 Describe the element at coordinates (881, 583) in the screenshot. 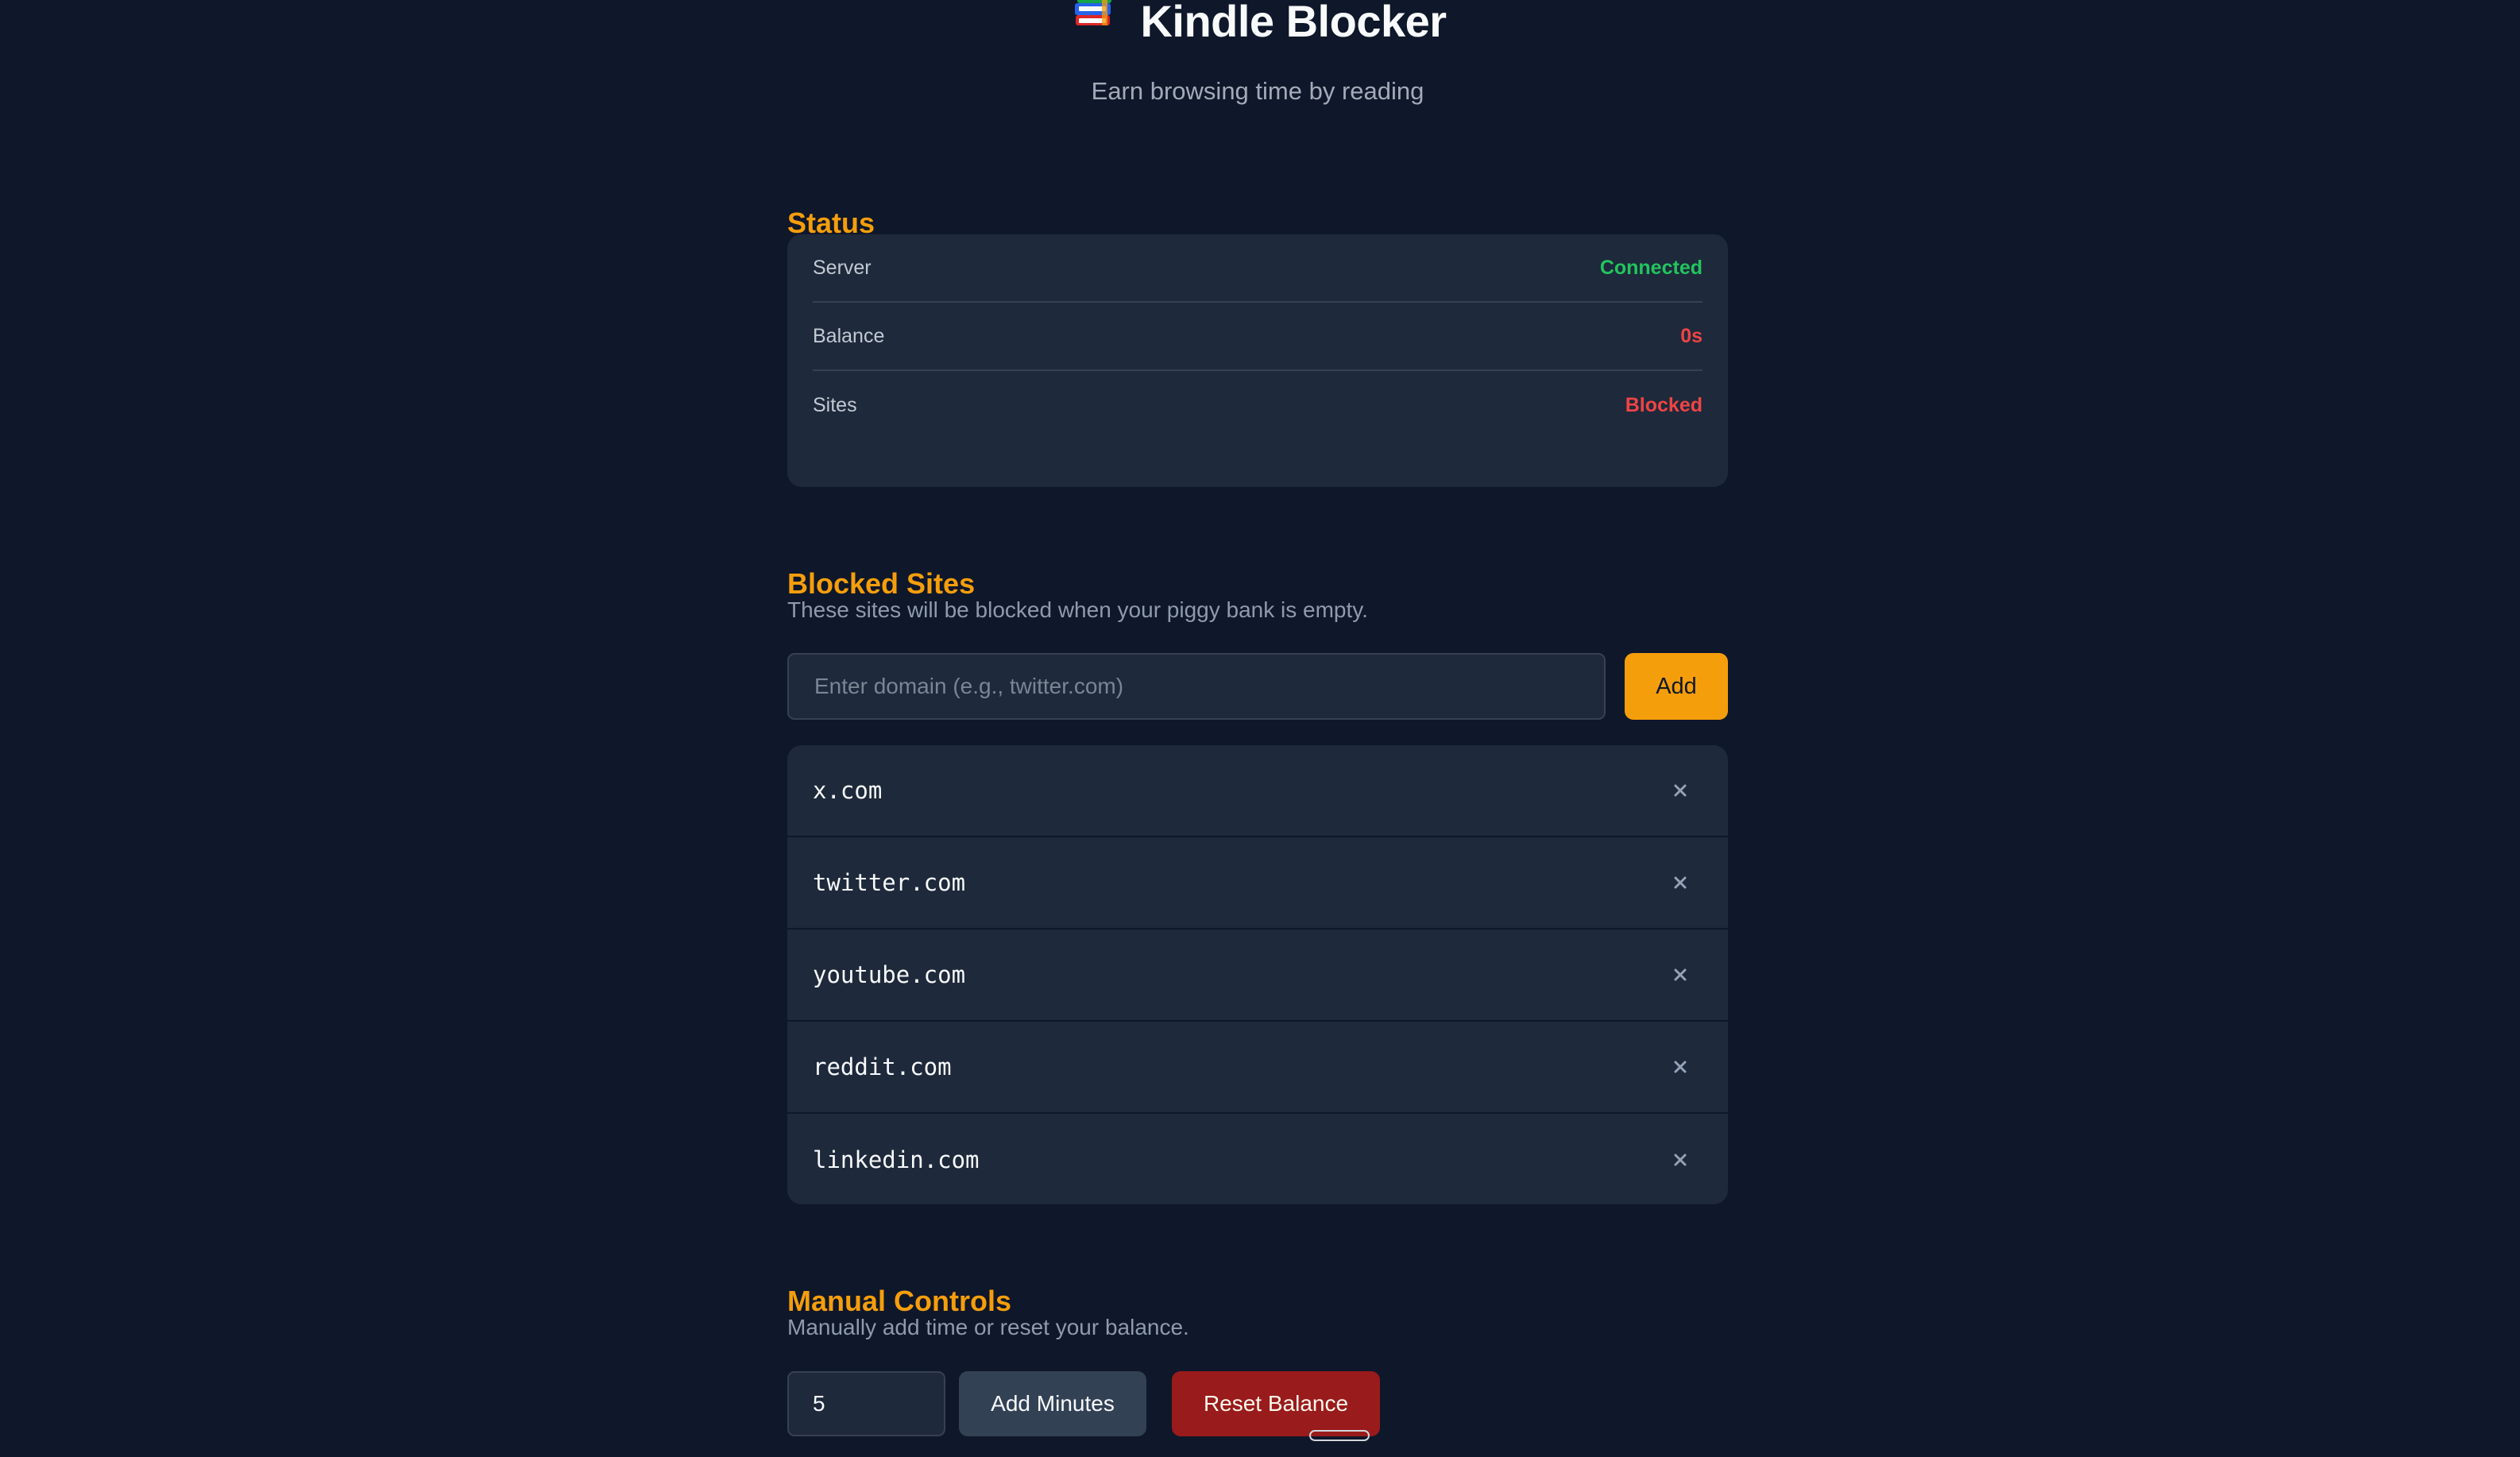

I see `blocked-sites-section-title: Blocked Sites` at that location.